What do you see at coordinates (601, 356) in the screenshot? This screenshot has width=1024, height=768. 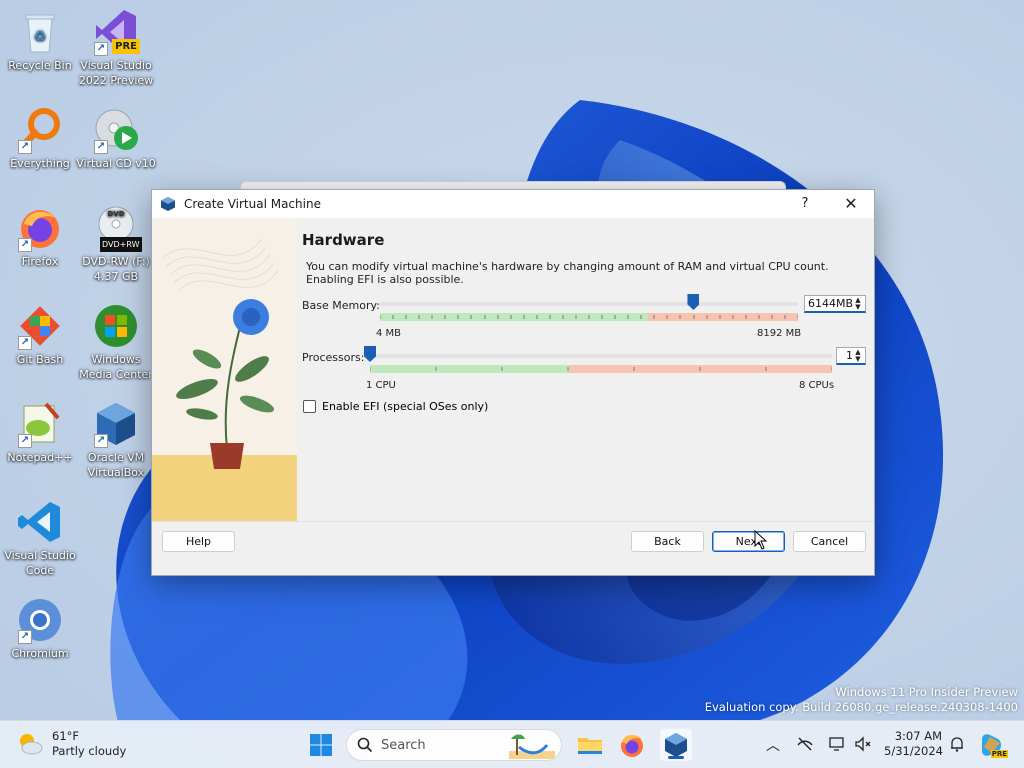 I see `processors-slider` at bounding box center [601, 356].